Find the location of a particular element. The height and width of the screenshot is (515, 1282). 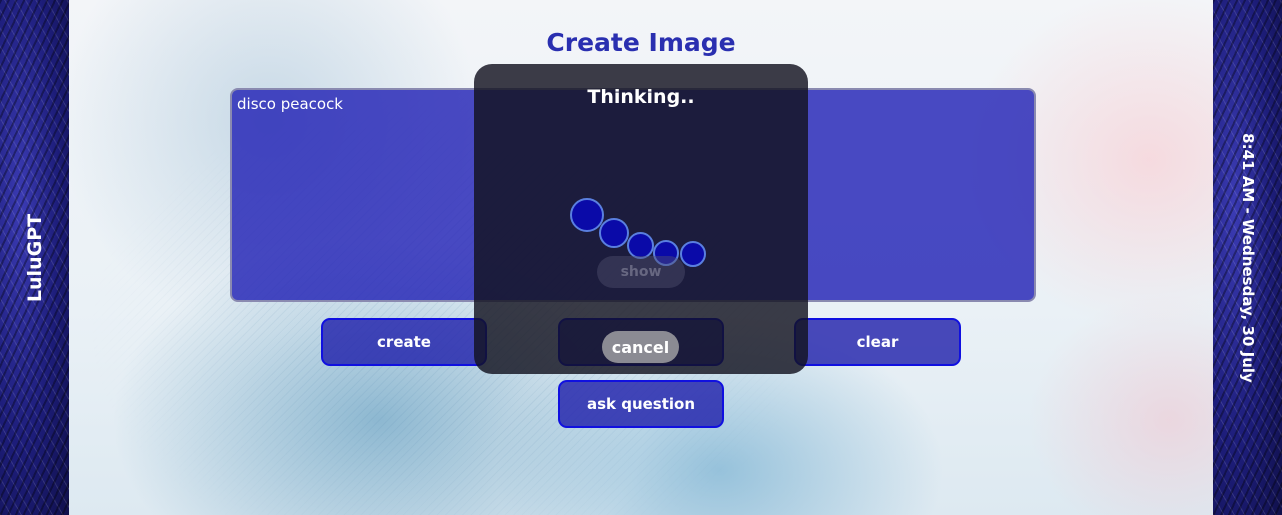

left-sidebar: LuluGPT is located at coordinates (34, 257).